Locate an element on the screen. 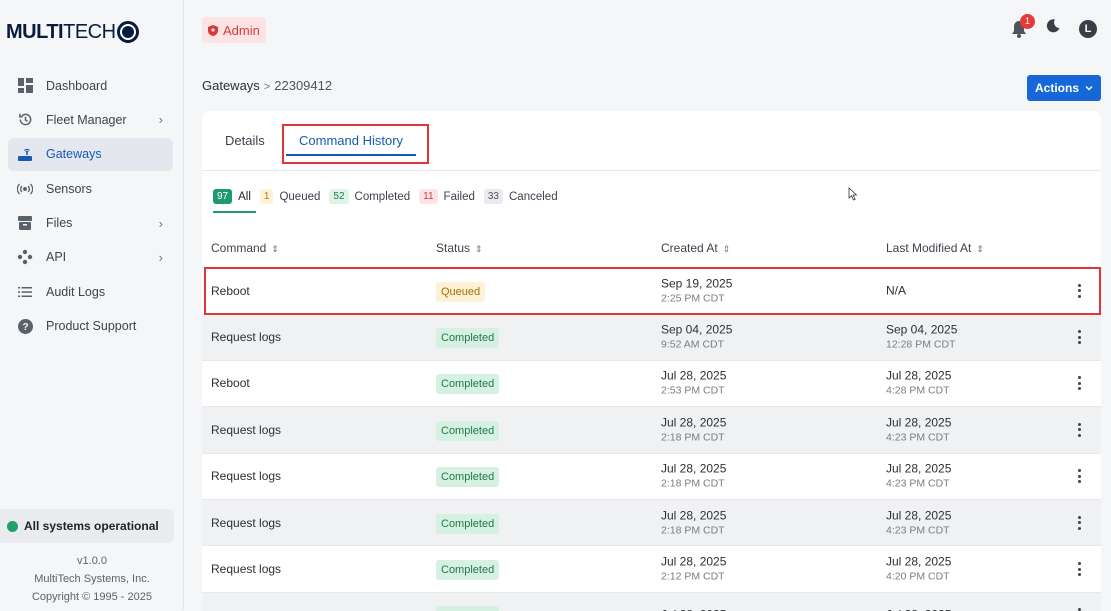  created-time: 9:52 AM CDT is located at coordinates (693, 344).